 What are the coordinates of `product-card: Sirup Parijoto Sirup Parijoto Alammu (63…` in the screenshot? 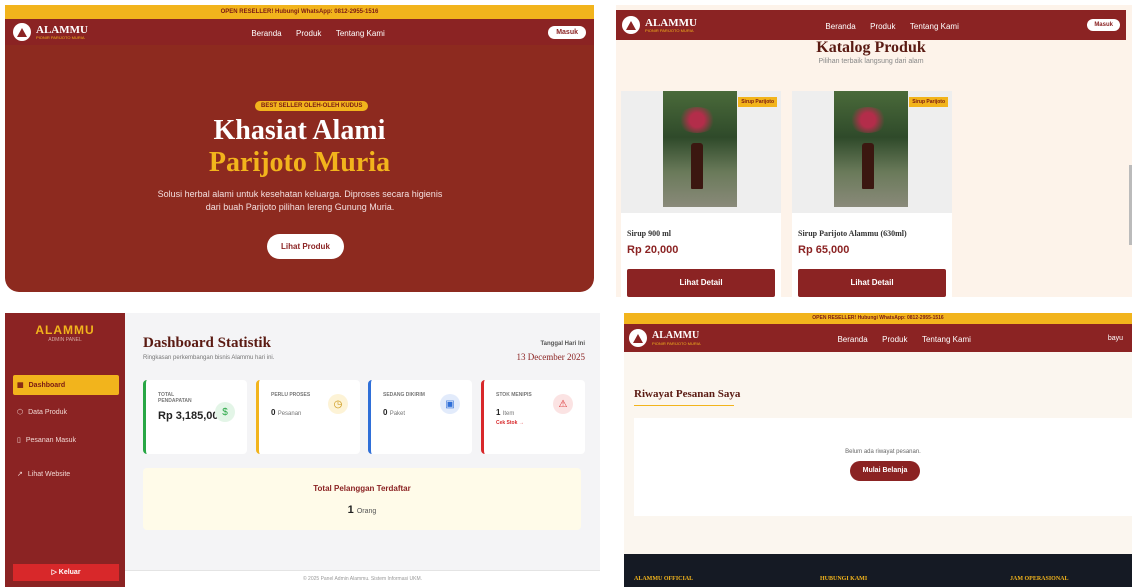 It's located at (872, 194).